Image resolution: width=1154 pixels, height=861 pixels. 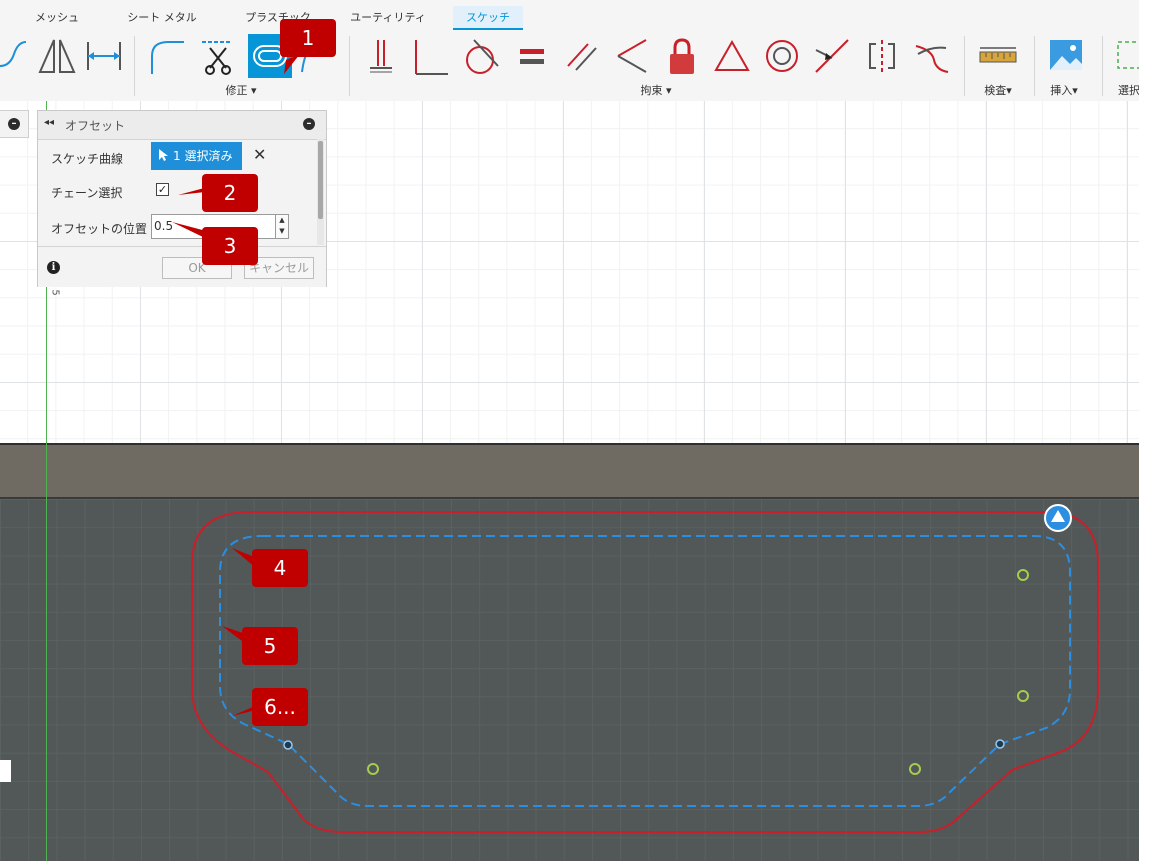 I want to click on callout-4: 4, so click(x=280, y=568).